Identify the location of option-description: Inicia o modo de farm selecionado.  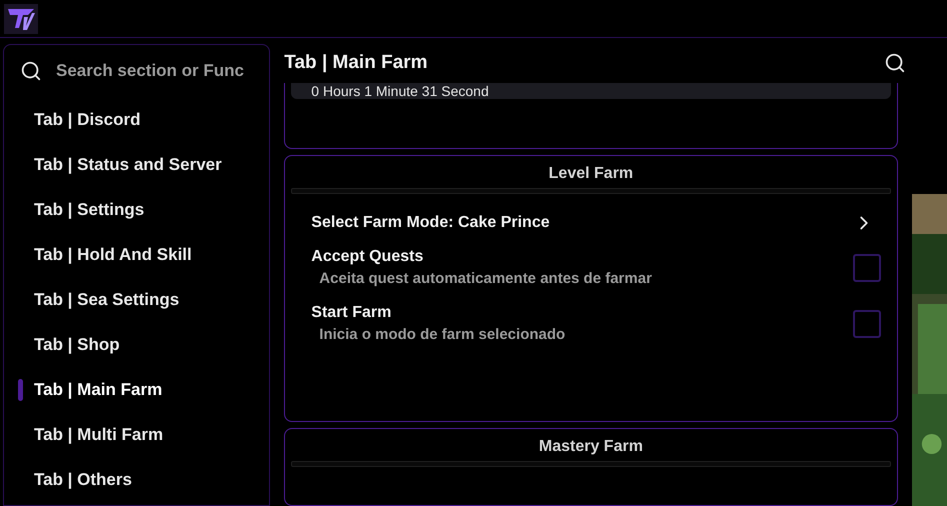
(442, 334).